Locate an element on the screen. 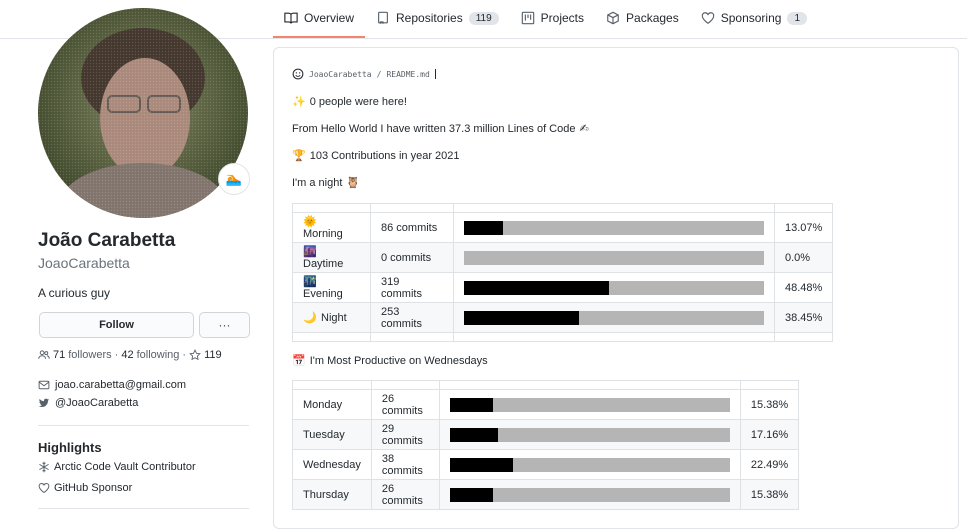  tab-sponsoring: Sponsoring 1 is located at coordinates (754, 18).